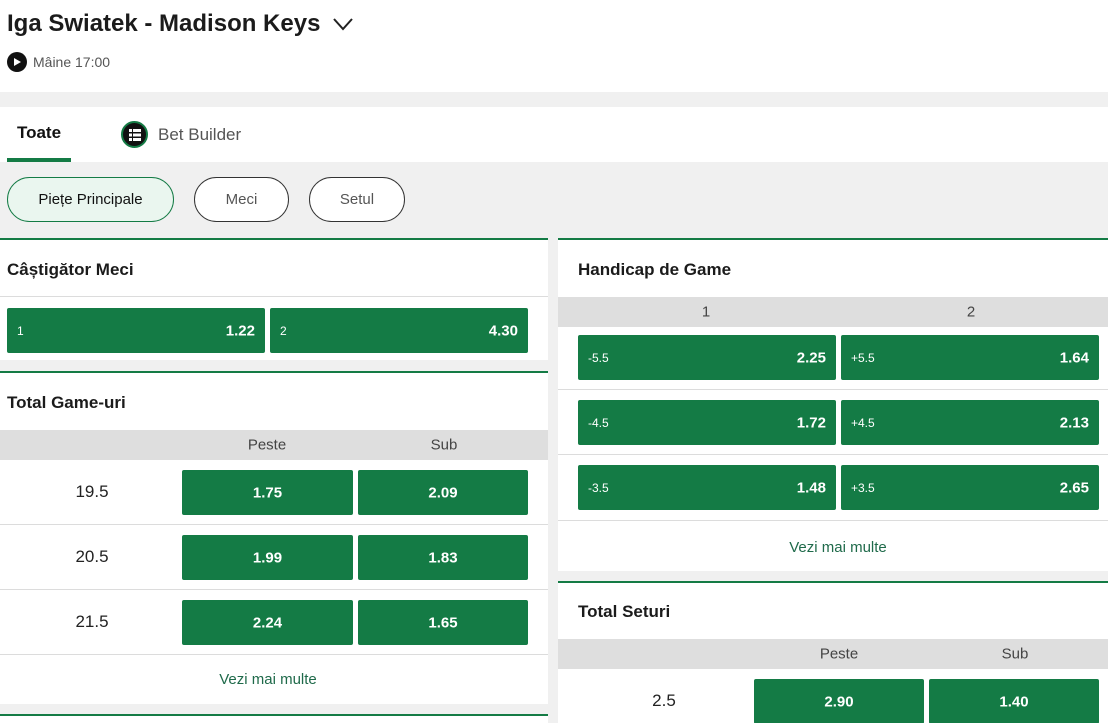 The width and height of the screenshot is (1108, 723). I want to click on event-title: Iga Swiatek - Madison Keys, so click(180, 24).